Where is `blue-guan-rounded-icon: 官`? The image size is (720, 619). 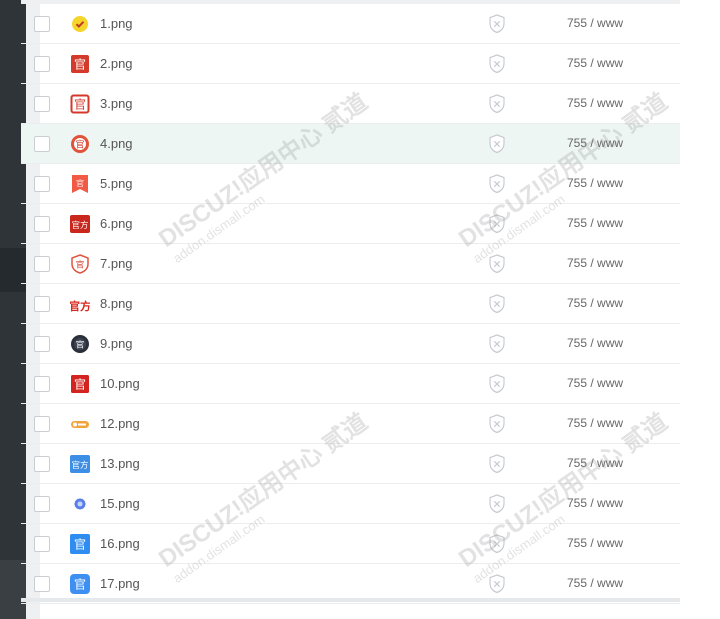
blue-guan-rounded-icon: 官 is located at coordinates (80, 584).